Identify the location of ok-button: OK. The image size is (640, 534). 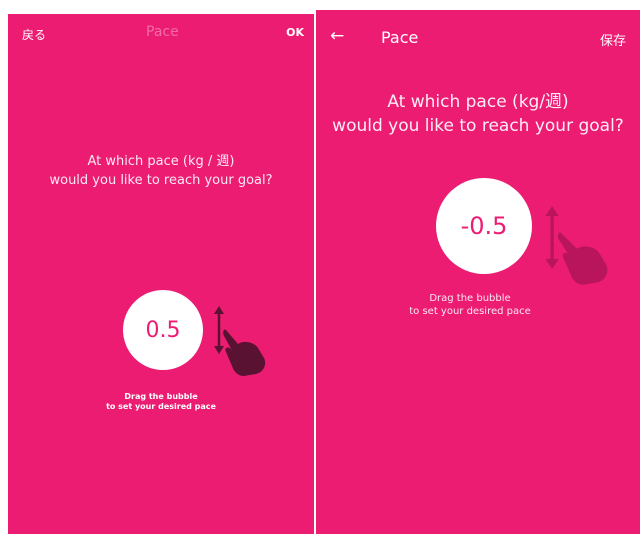
(295, 32).